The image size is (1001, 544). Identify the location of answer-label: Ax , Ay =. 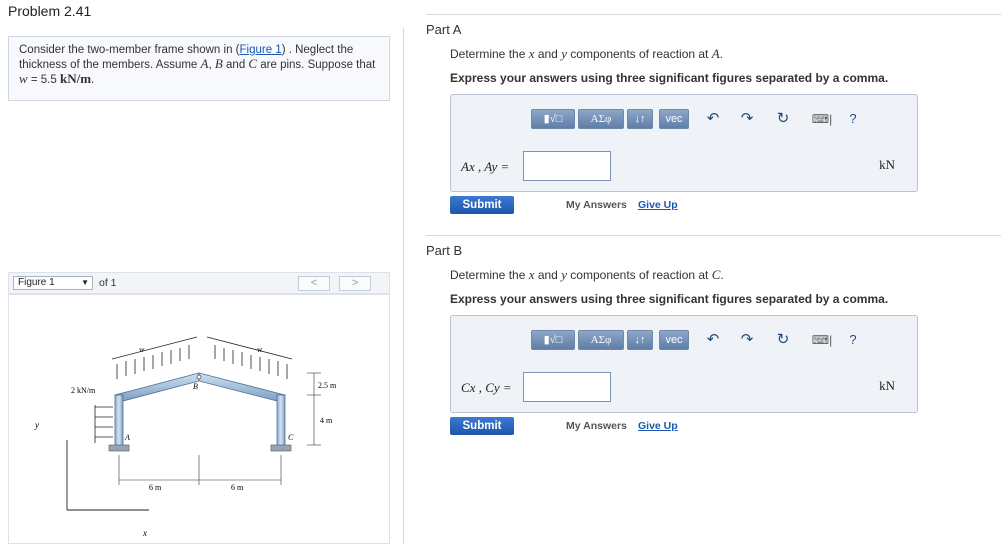
(485, 166).